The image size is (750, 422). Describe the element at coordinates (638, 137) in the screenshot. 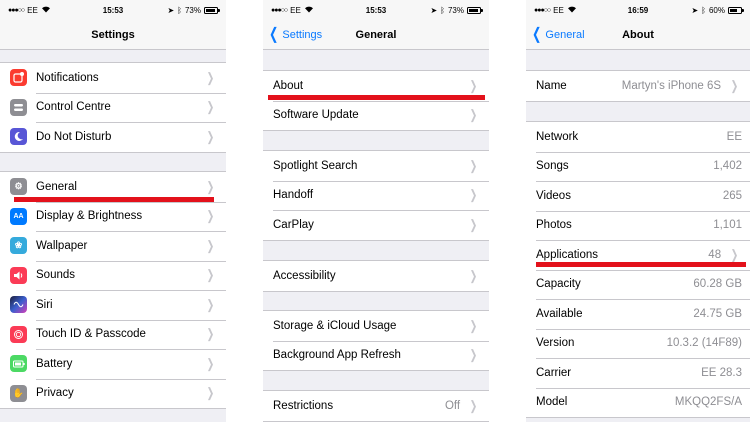

I see `about-row-network: Network EE` at that location.